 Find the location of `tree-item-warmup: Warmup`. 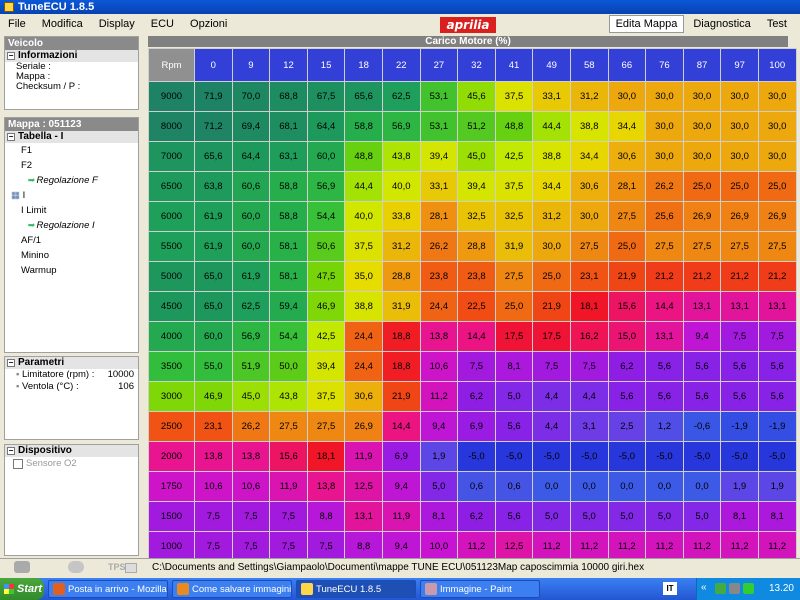

tree-item-warmup: Warmup is located at coordinates (71, 270).